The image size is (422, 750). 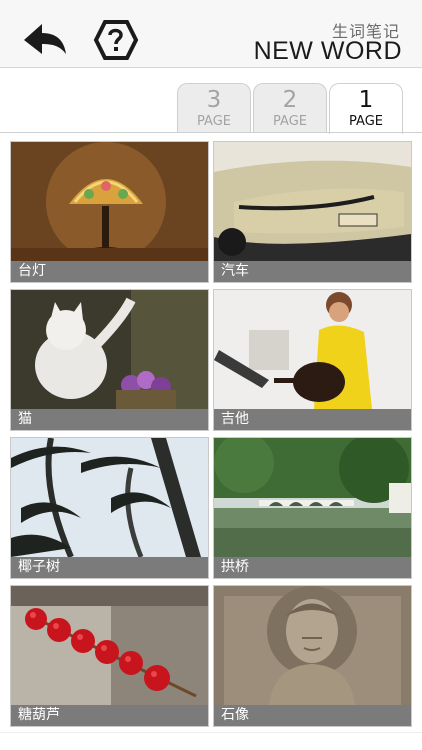 I want to click on header-title: NEW WORD, so click(x=327, y=51).